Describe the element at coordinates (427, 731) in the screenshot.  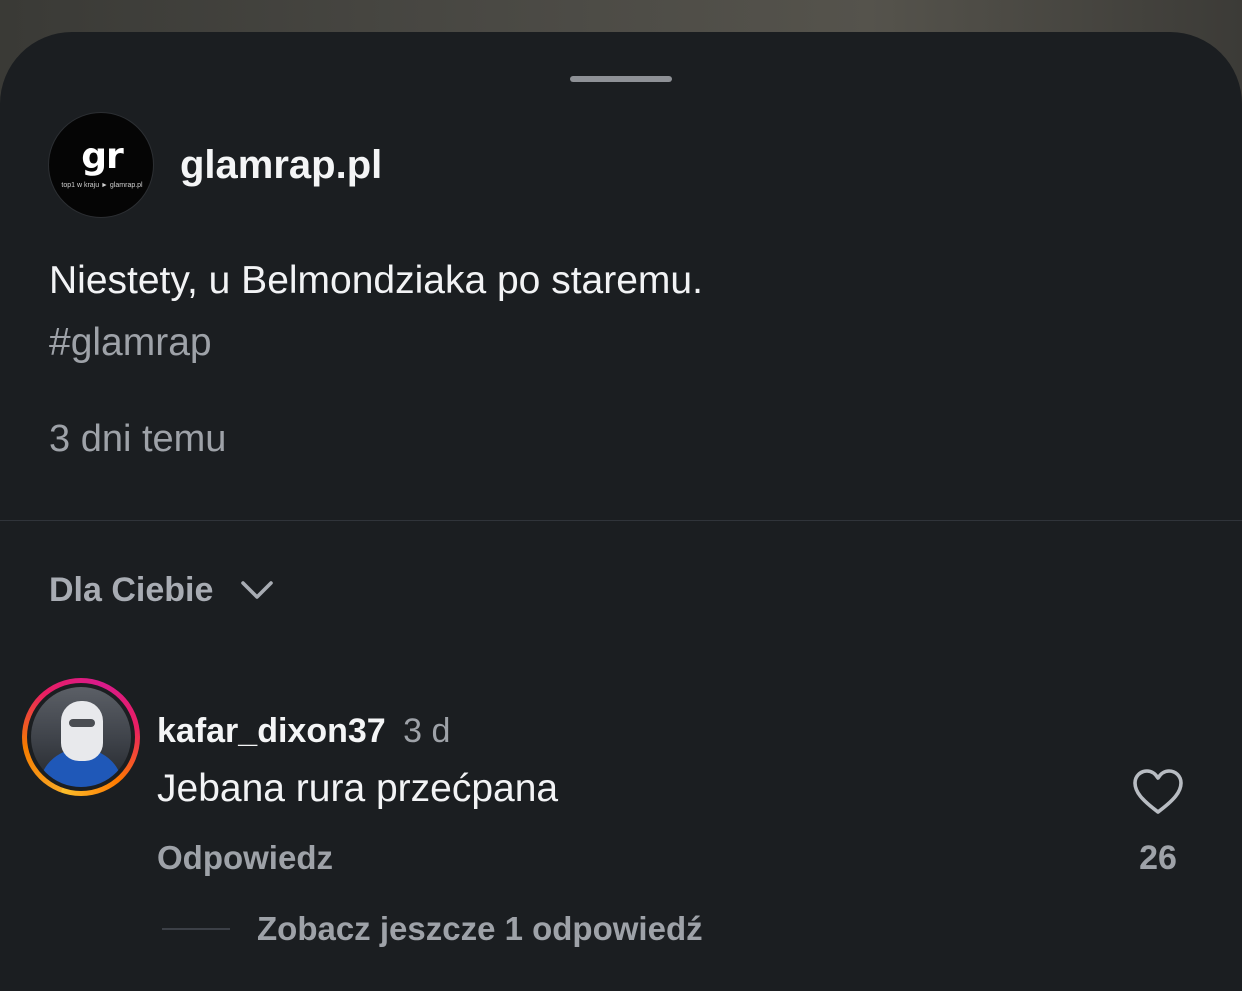
I see `comment-time: 3 d` at that location.